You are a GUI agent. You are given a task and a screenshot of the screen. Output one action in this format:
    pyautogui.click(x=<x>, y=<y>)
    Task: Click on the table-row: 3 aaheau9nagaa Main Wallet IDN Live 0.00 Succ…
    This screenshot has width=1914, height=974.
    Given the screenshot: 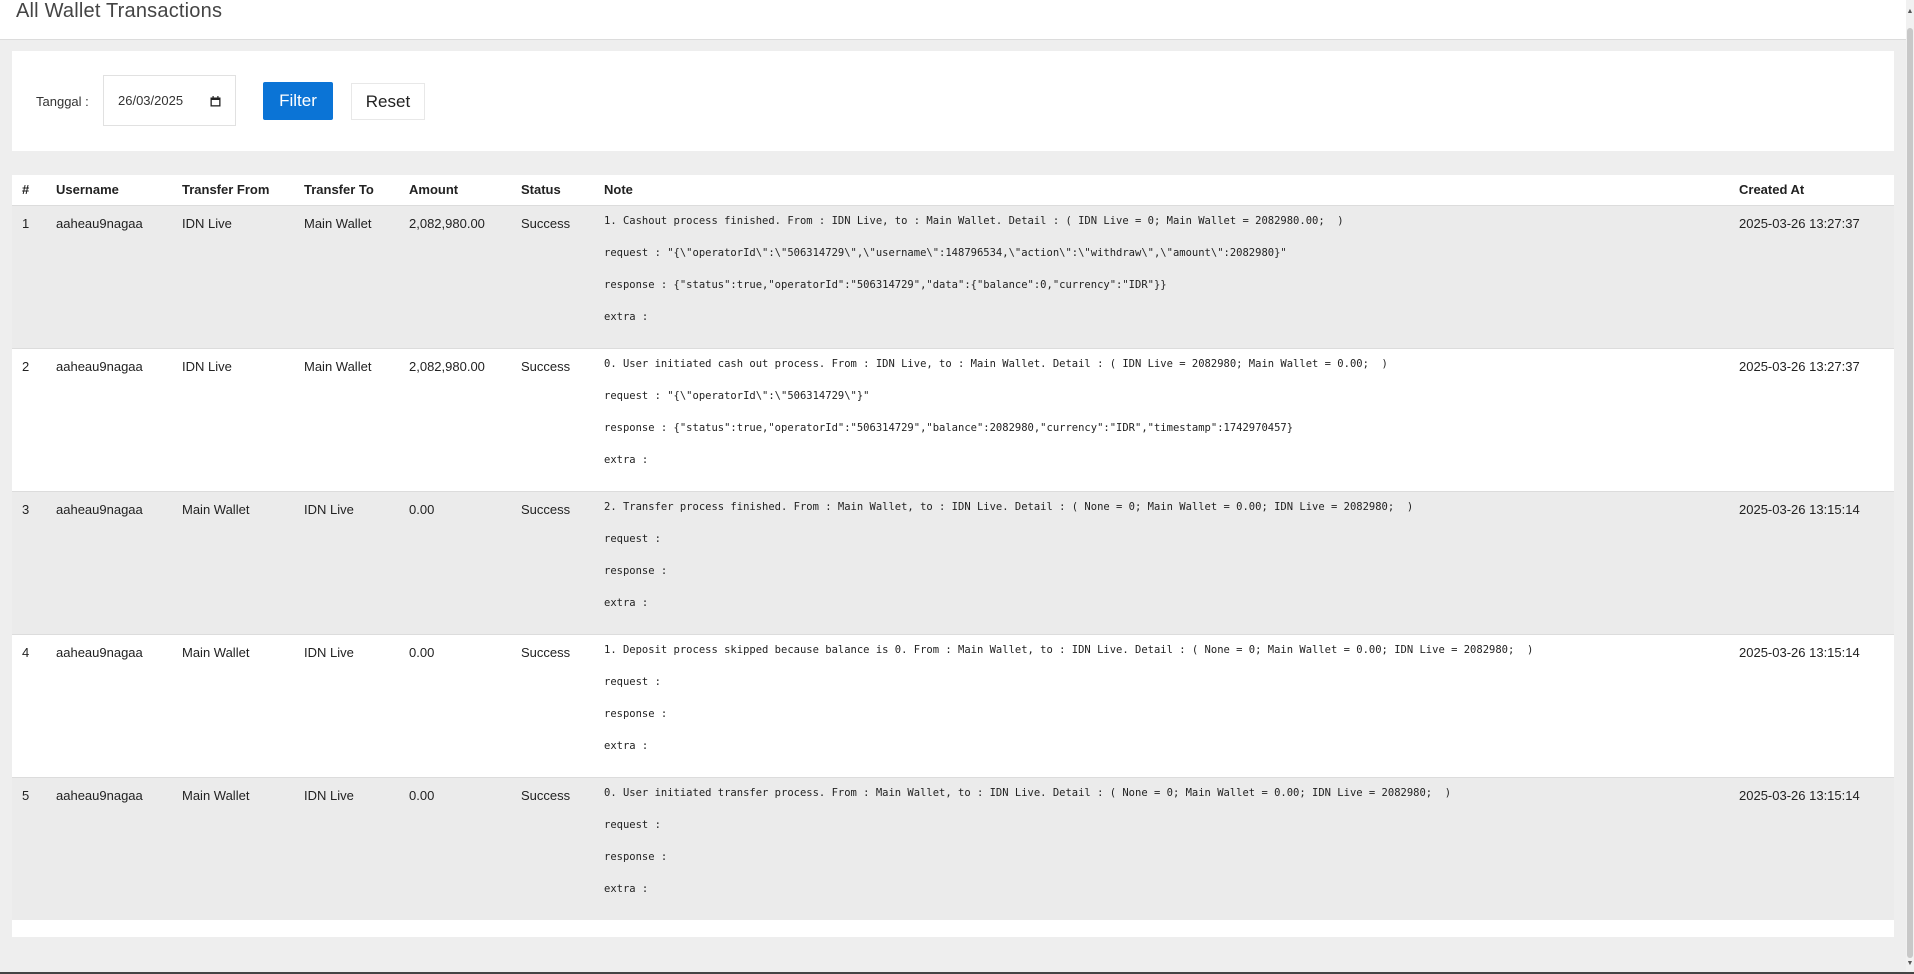 What is the action you would take?
    pyautogui.click(x=953, y=562)
    